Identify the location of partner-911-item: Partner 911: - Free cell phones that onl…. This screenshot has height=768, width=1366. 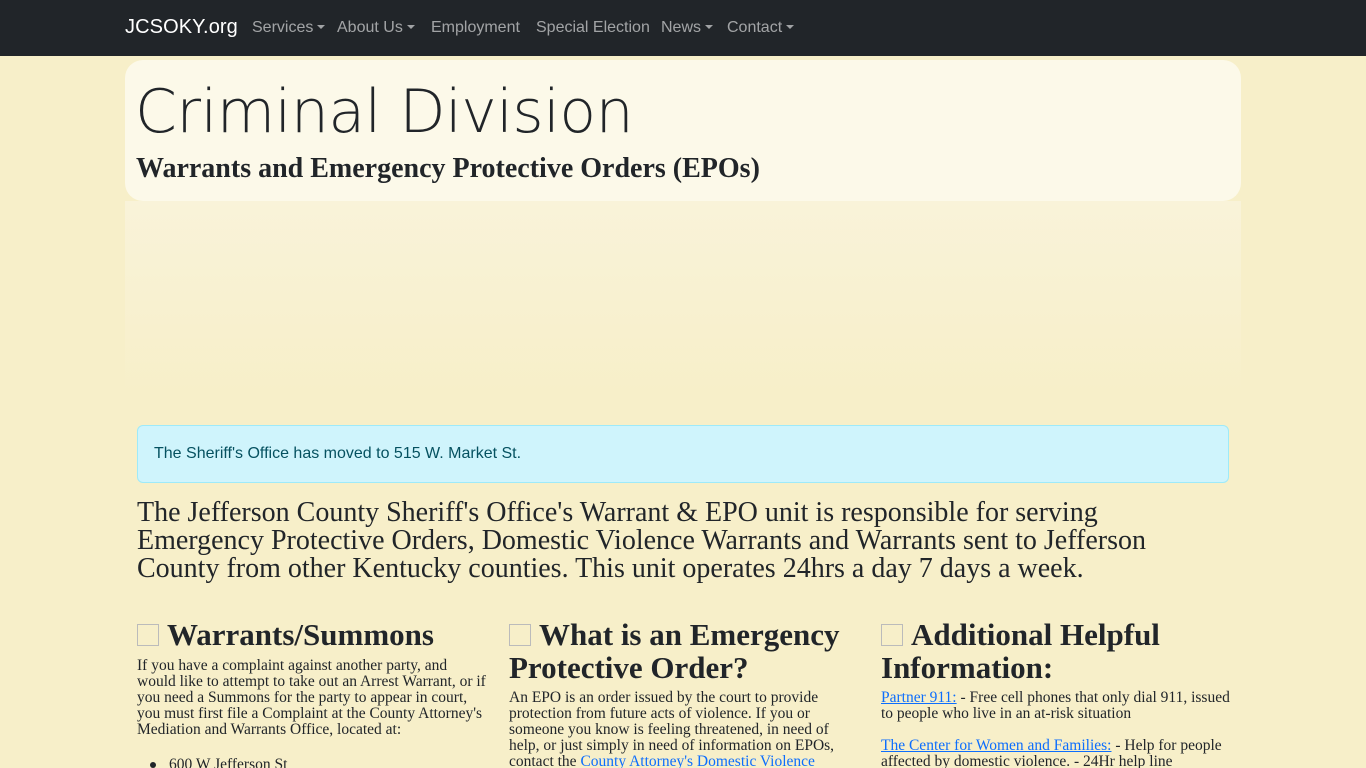
(1056, 706).